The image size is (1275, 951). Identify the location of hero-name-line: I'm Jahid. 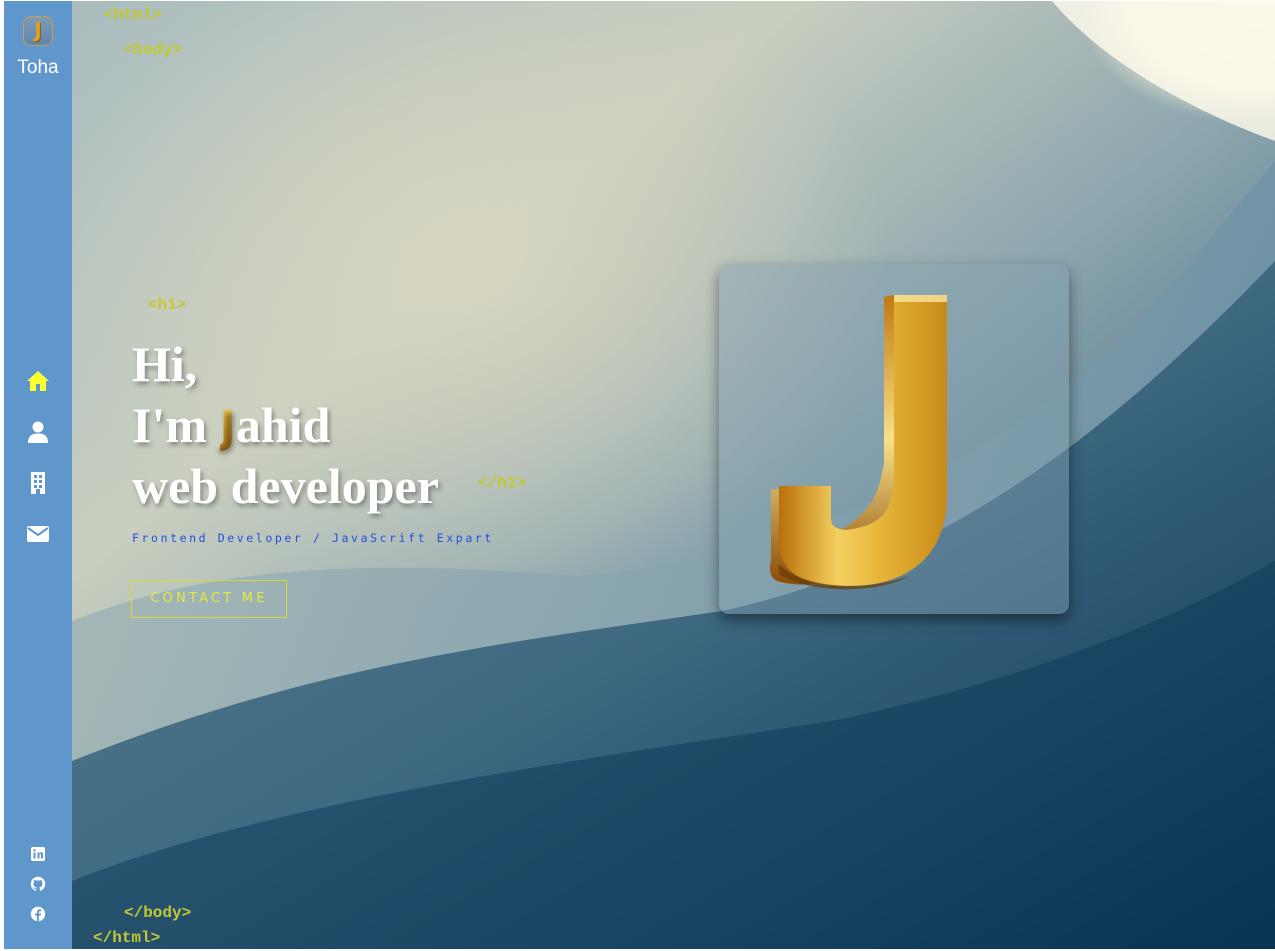
(231, 425).